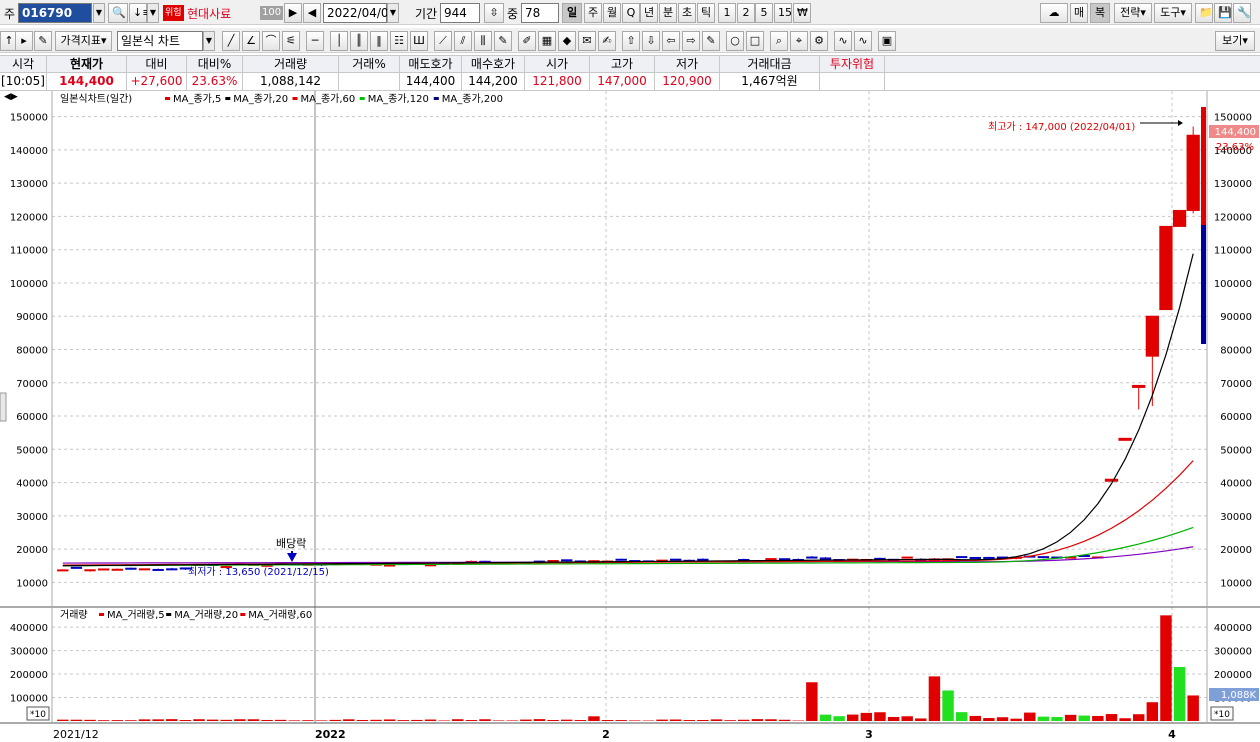 The height and width of the screenshot is (742, 1260). Describe the element at coordinates (799, 41) in the screenshot. I see `zoom-out-icon: ⌖` at that location.